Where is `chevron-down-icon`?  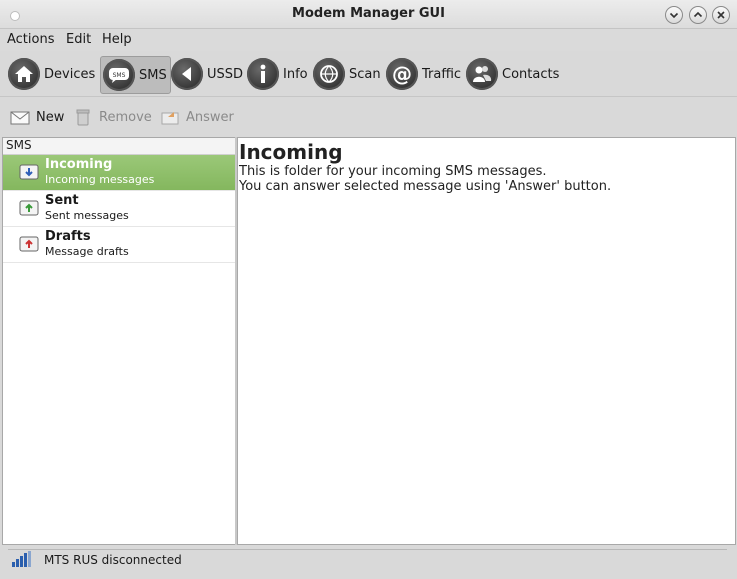
chevron-down-icon is located at coordinates (674, 15).